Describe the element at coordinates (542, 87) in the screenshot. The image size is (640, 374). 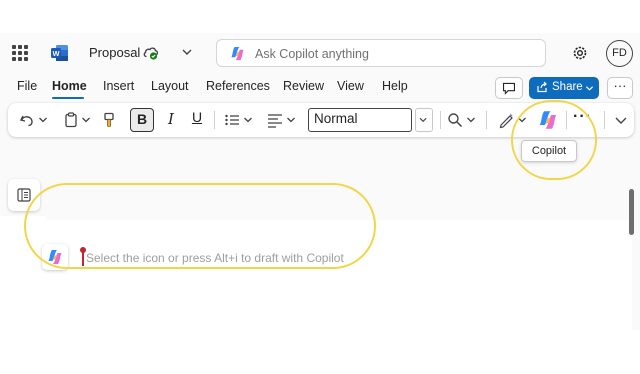
I see `share-icon` at that location.